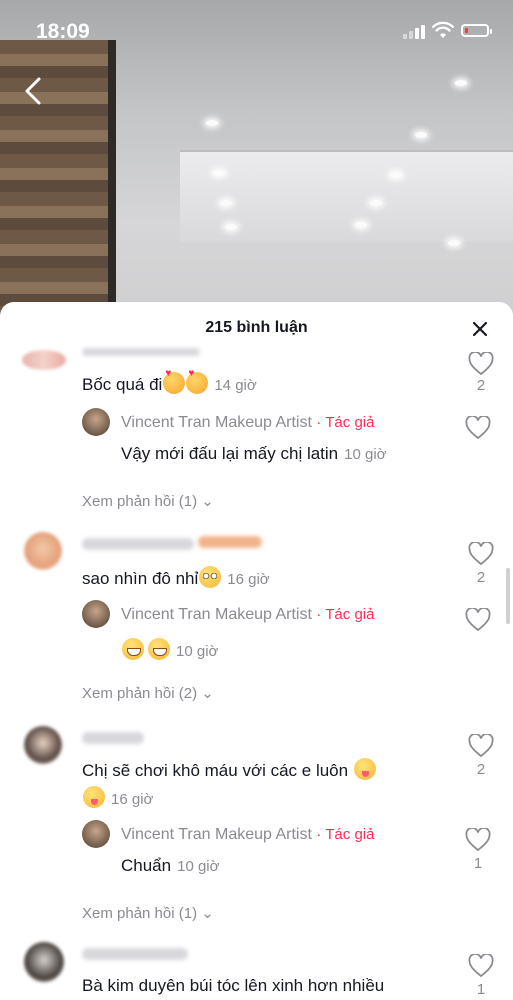 The width and height of the screenshot is (513, 1000). I want to click on cellular-signal-icon, so click(415, 31).